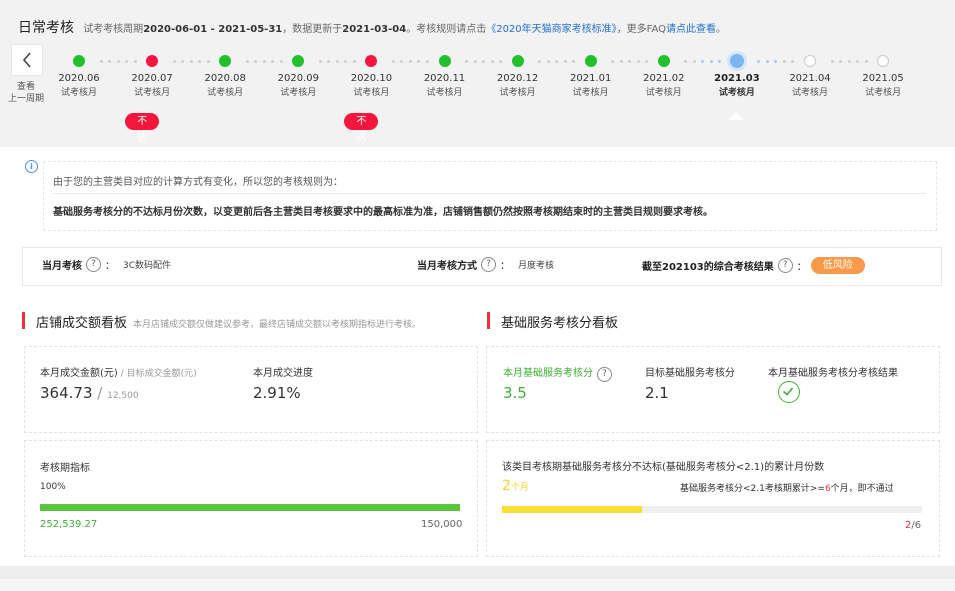 Image resolution: width=955 pixels, height=591 pixels. What do you see at coordinates (69, 524) in the screenshot?
I see `period-value: 252,539.27` at bounding box center [69, 524].